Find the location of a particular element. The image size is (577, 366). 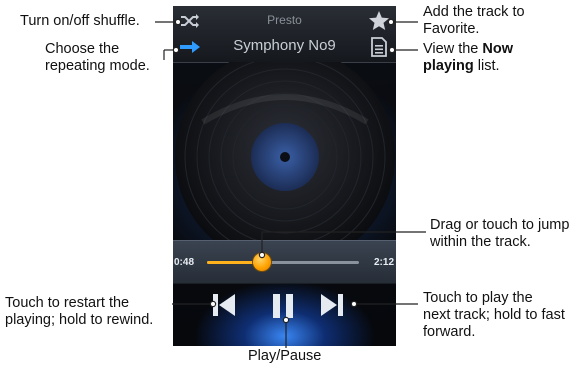

list-document-icon is located at coordinates (379, 47).